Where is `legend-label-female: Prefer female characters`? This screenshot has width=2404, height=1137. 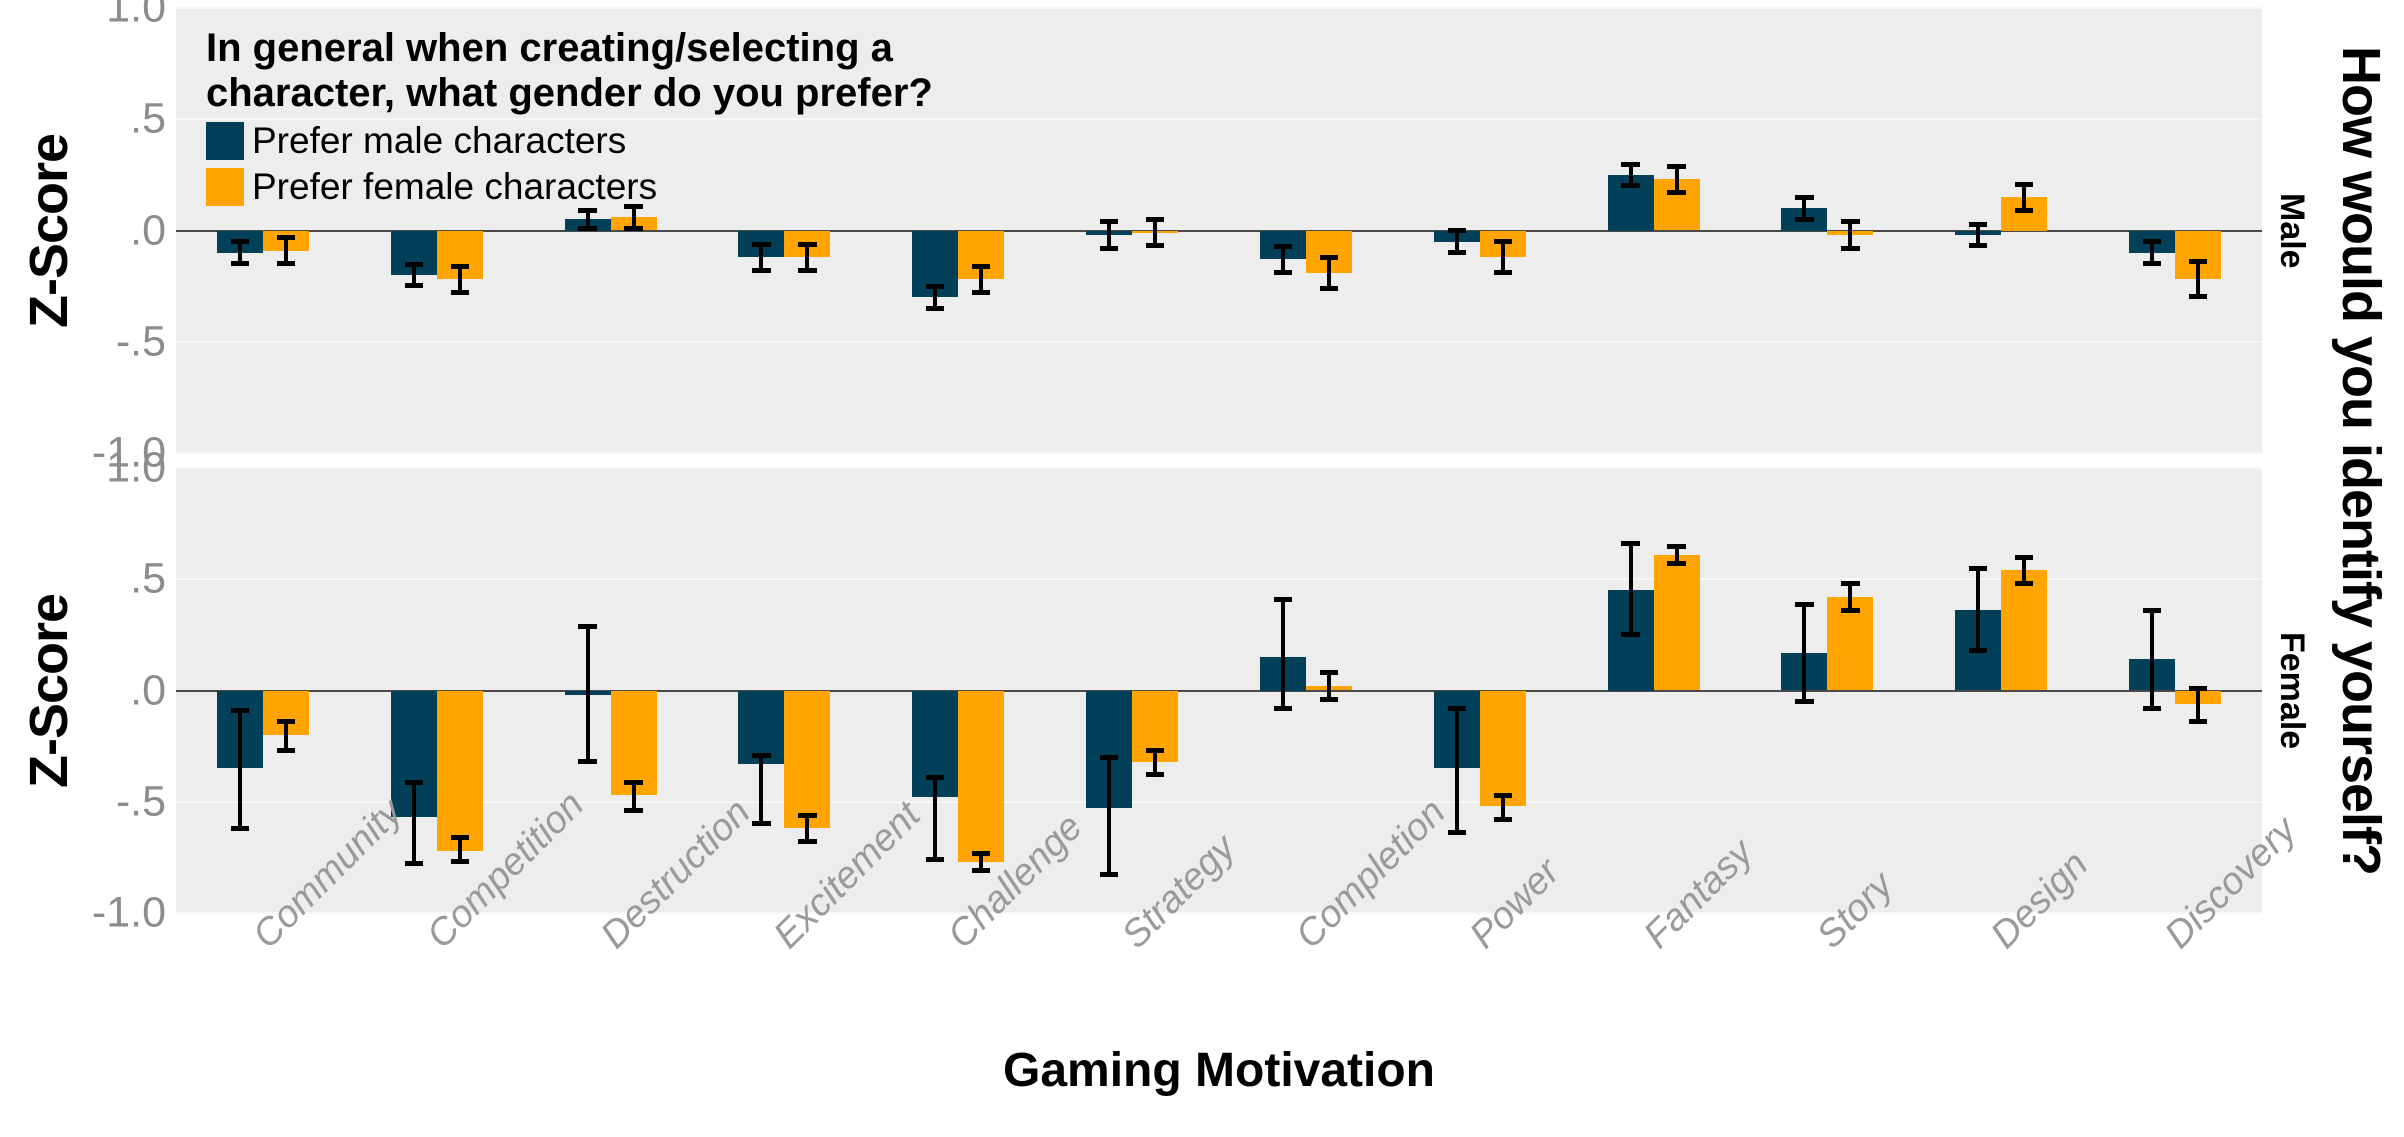 legend-label-female: Prefer female characters is located at coordinates (455, 186).